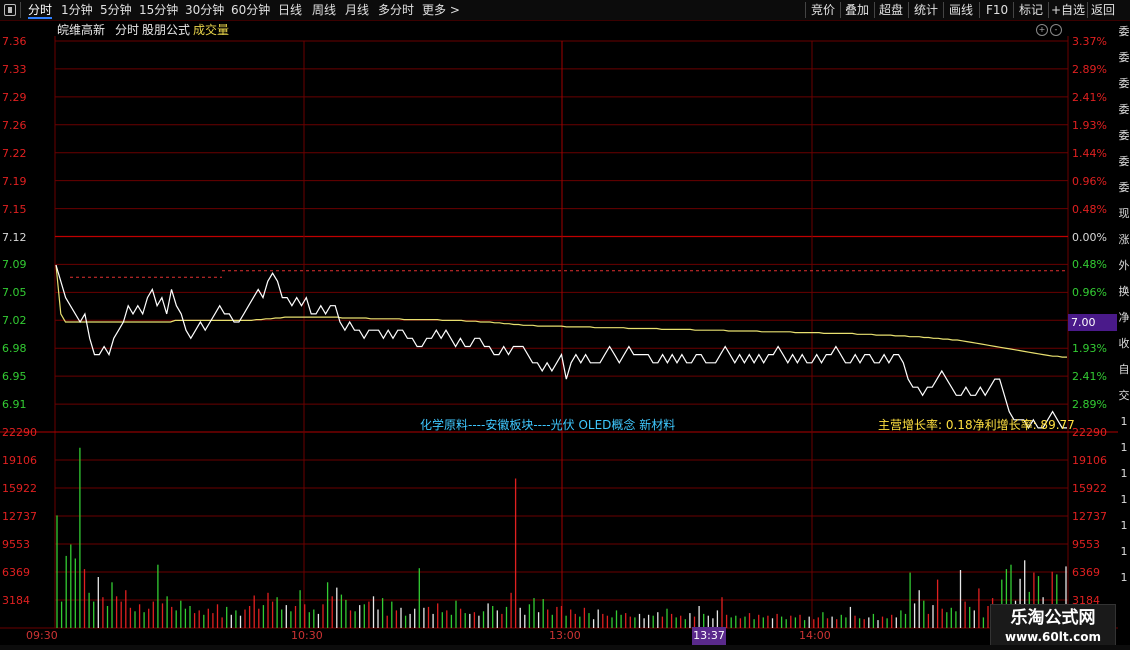 The width and height of the screenshot is (1130, 650). Describe the element at coordinates (42, 635) in the screenshot. I see `time-axis-label: 09:30` at that location.